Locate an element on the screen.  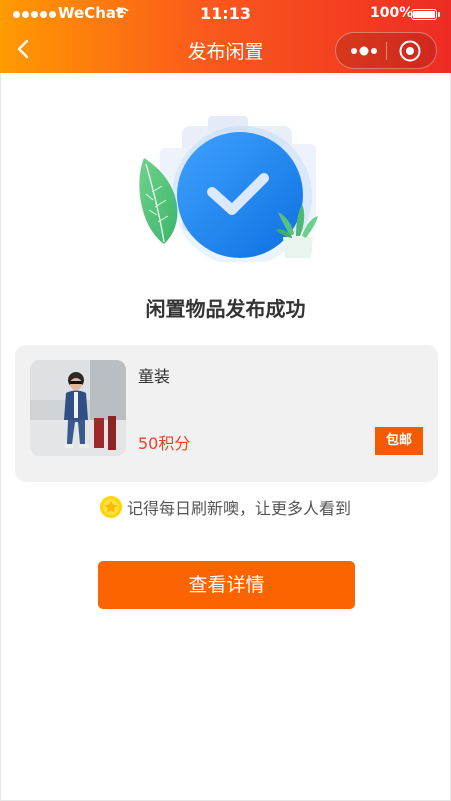
free-shipping-badge: 包邮 is located at coordinates (399, 441).